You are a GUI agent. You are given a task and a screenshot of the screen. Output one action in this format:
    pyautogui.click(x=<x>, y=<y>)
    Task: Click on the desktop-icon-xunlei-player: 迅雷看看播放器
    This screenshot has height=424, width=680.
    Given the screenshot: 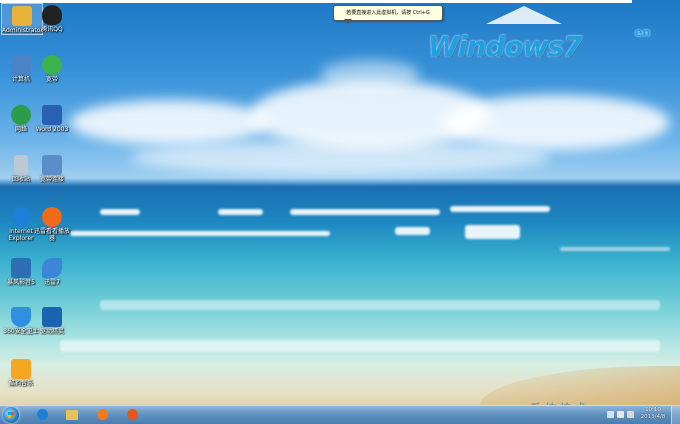 What is the action you would take?
    pyautogui.click(x=52, y=223)
    